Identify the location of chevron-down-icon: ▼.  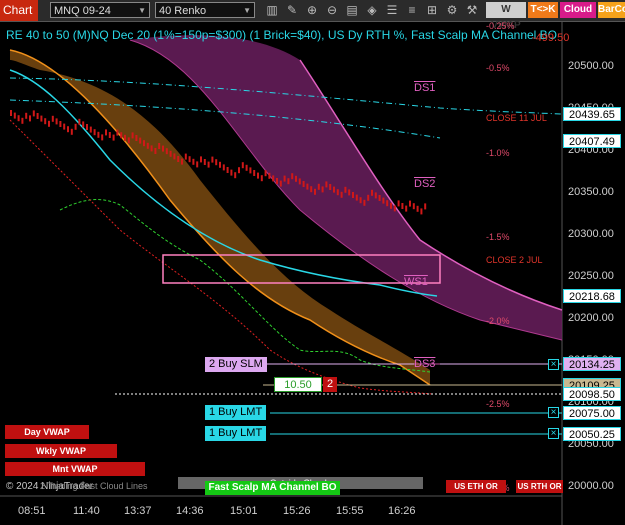
(142, 10).